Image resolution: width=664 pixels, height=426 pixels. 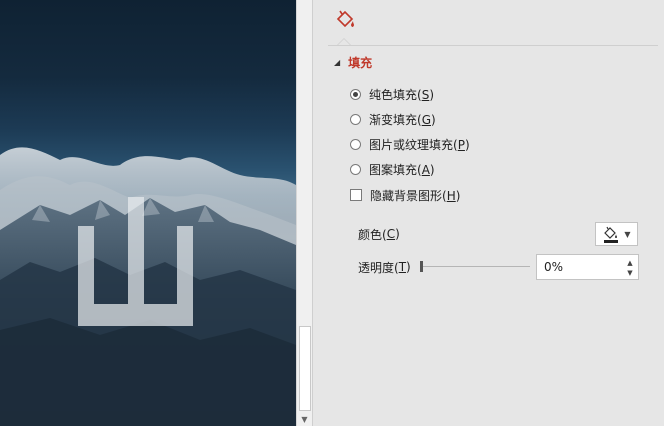 What do you see at coordinates (344, 41) in the screenshot?
I see `tab-pointer` at bounding box center [344, 41].